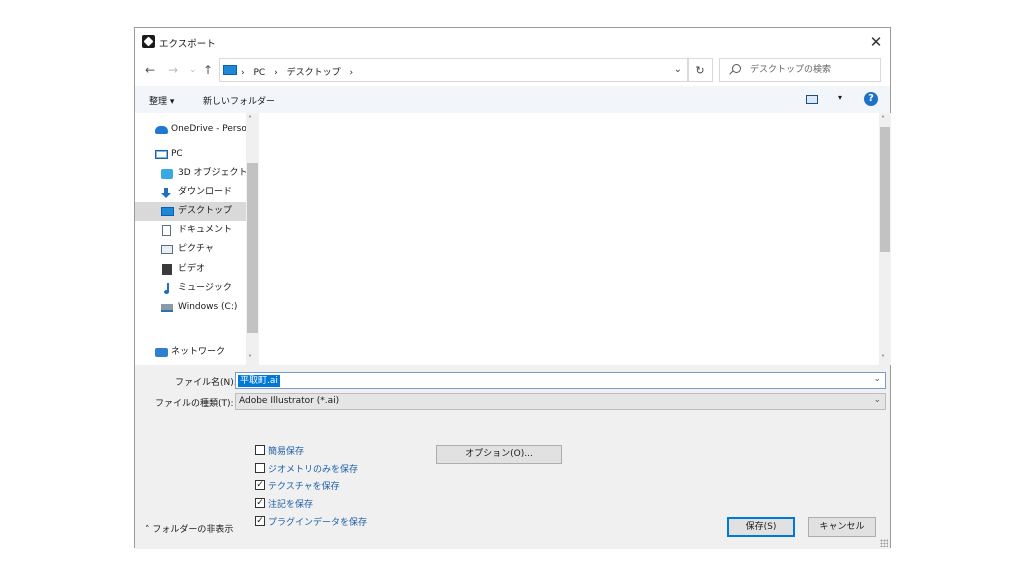  I want to click on back-arrow-icon: ←, so click(150, 70).